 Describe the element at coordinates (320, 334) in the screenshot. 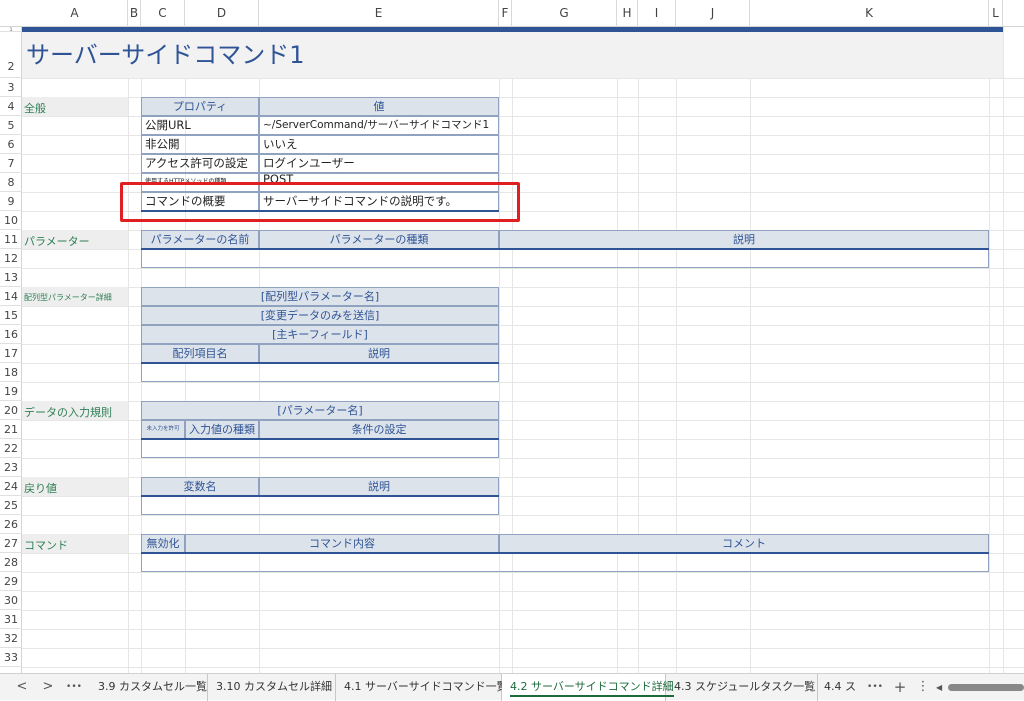

I see `array-primary-key-header: [主キーフィールド]` at that location.